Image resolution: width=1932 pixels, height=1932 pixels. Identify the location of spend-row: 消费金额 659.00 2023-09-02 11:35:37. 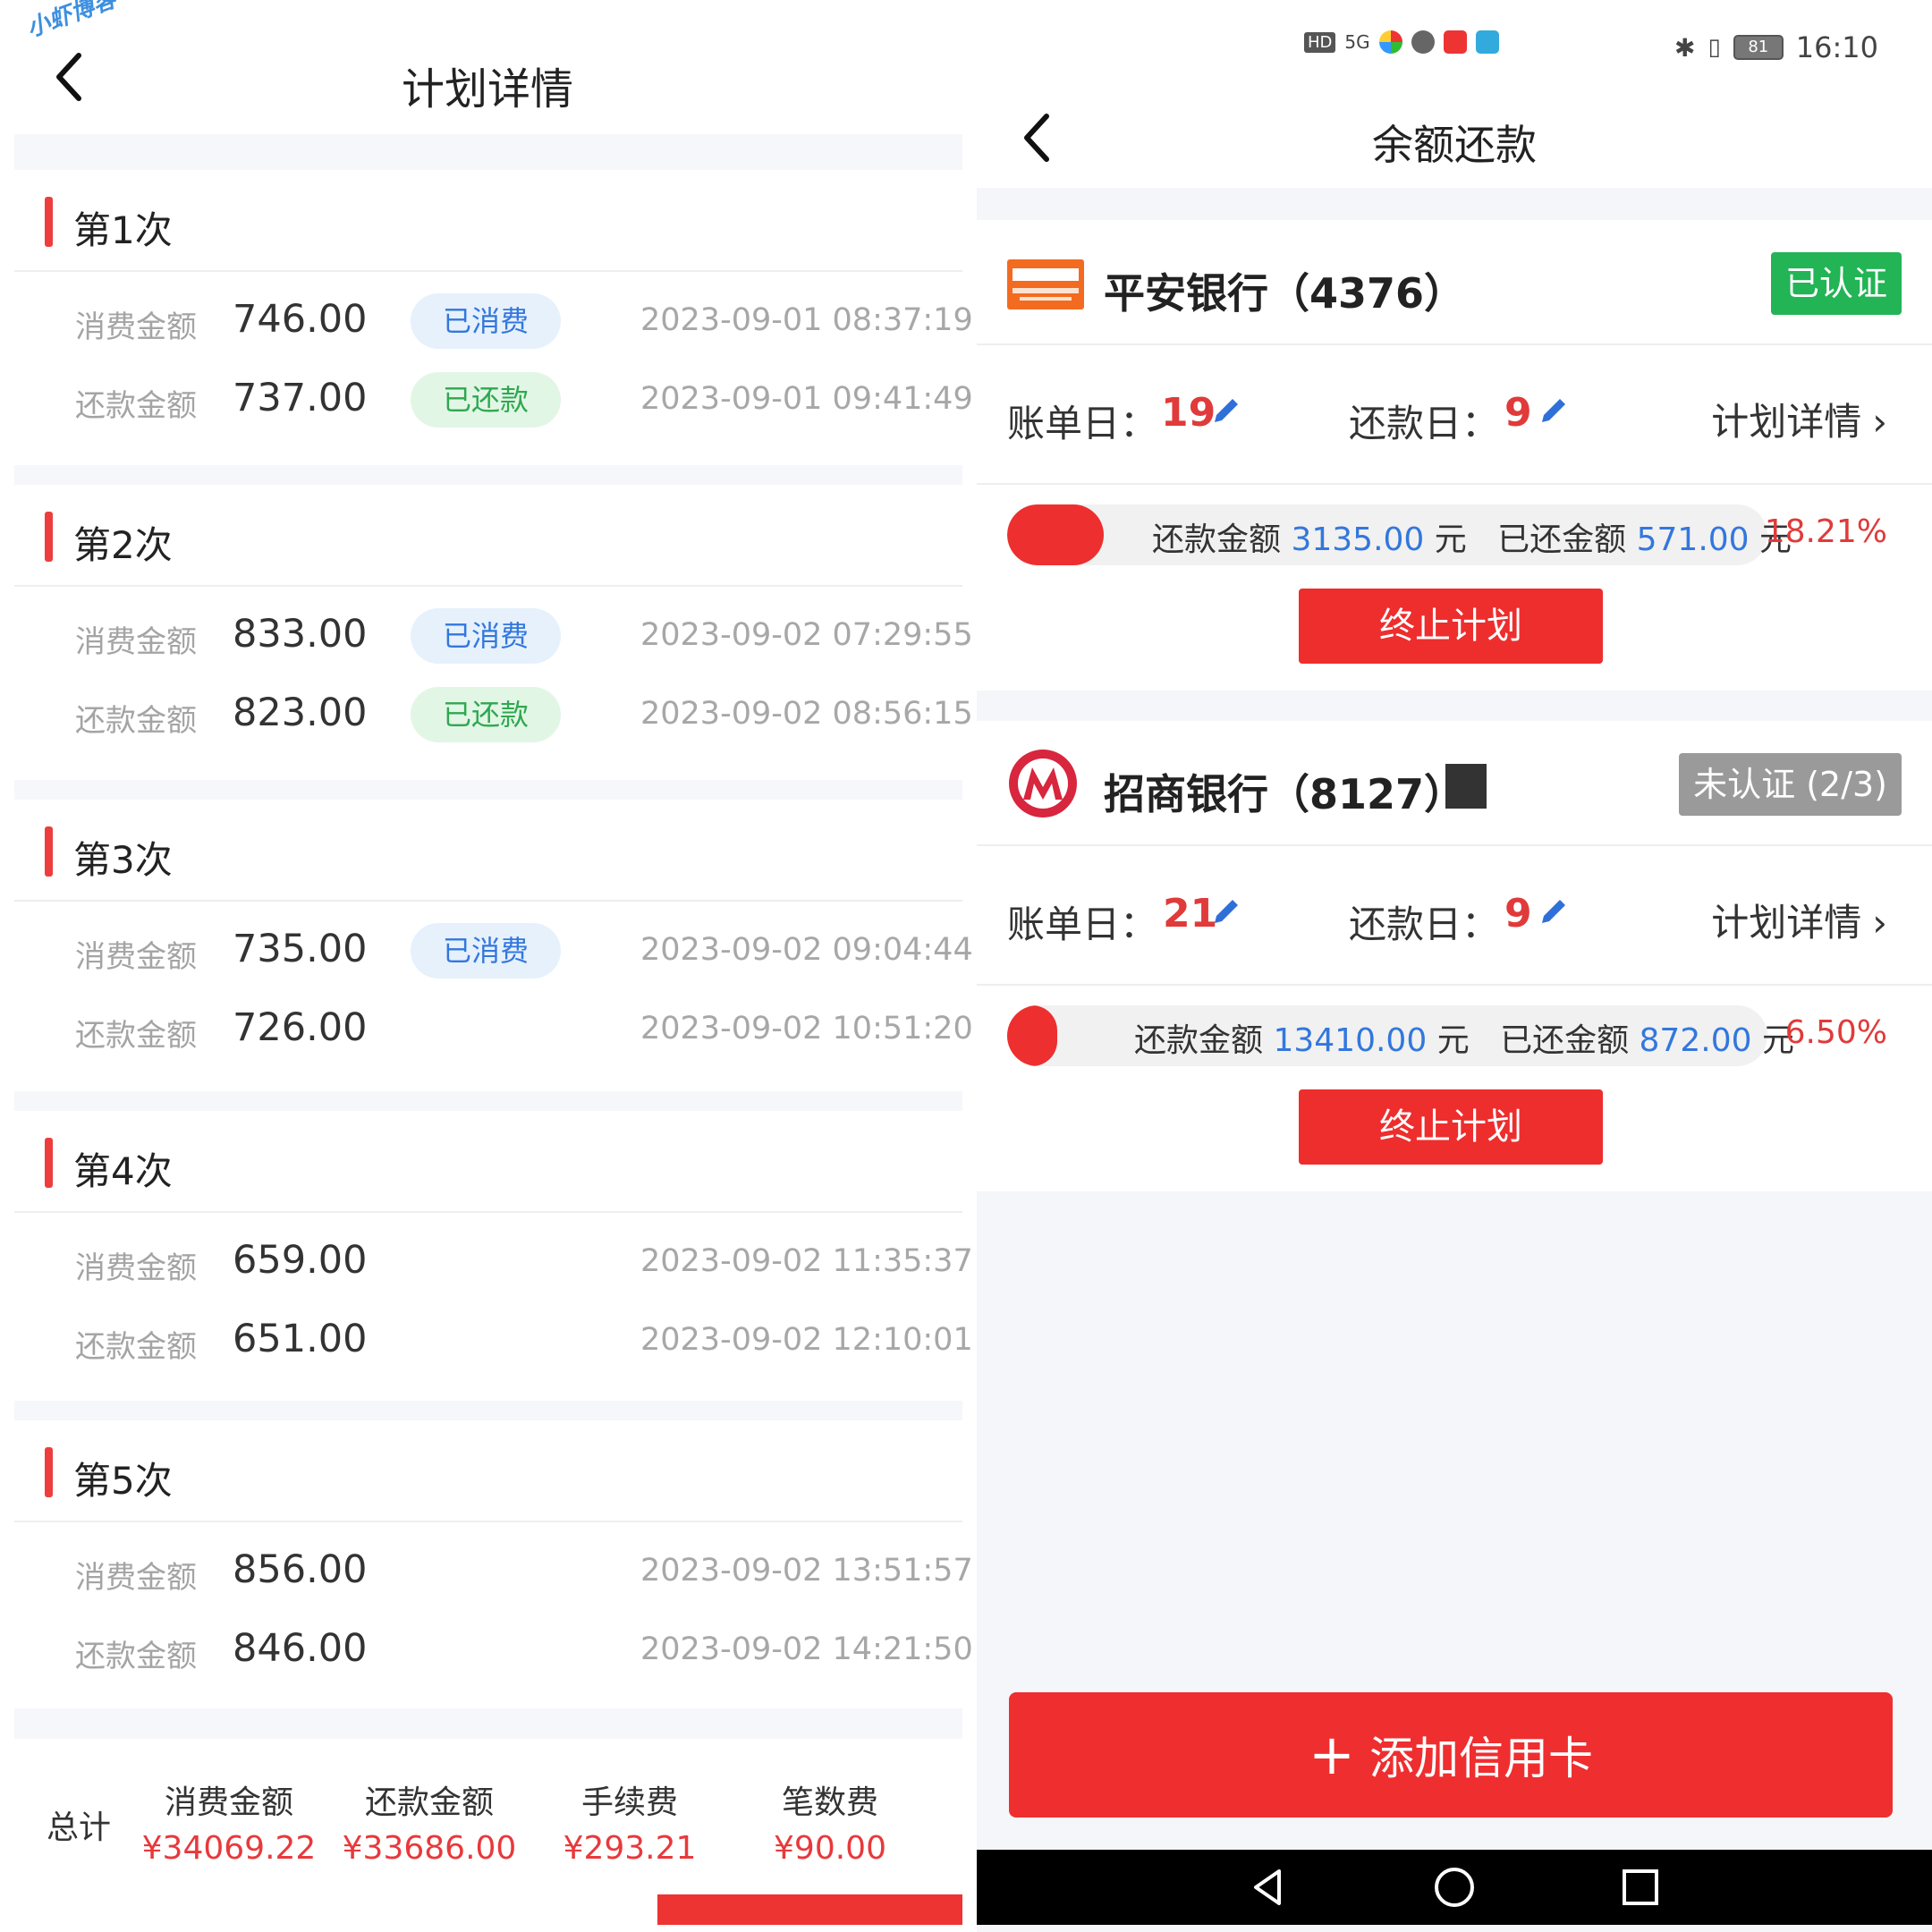
(493, 1261).